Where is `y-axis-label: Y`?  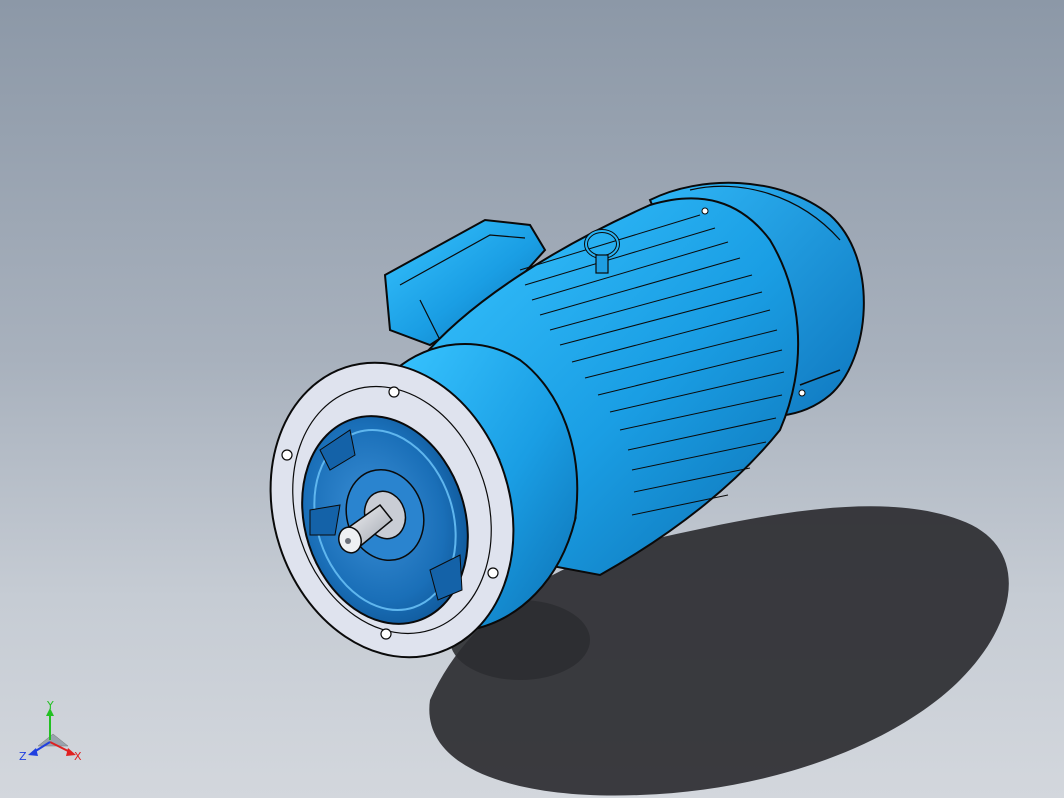
y-axis-label: Y is located at coordinates (50, 706).